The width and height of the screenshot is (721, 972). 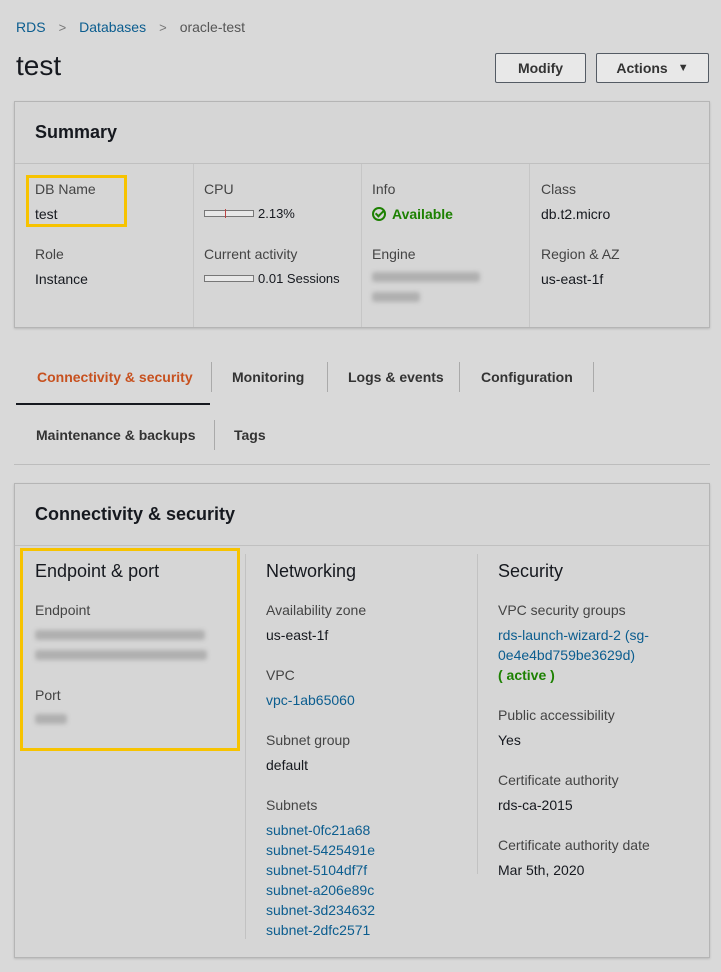 What do you see at coordinates (251, 254) in the screenshot?
I see `activity-label: Current activity` at bounding box center [251, 254].